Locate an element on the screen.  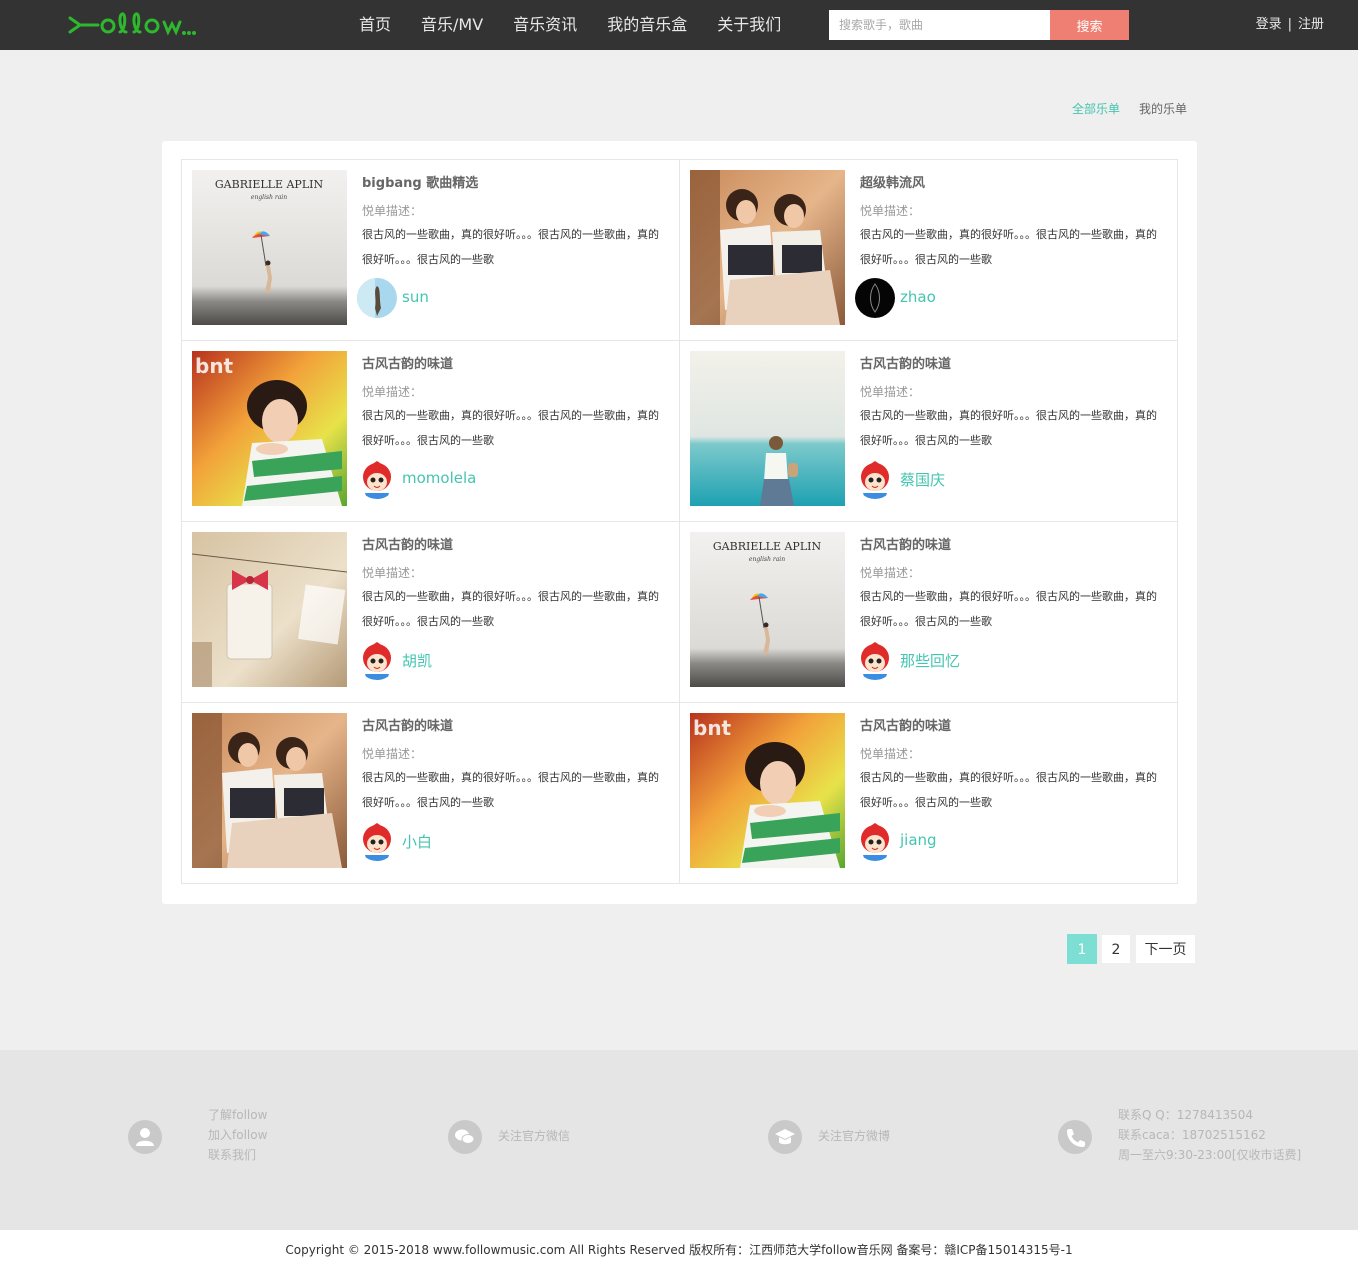
top-navigation-bar: 首页 音乐/MV 音乐资讯 我的音乐盒 关于我们 搜索 登录 | 注册 is located at coordinates (679, 25).